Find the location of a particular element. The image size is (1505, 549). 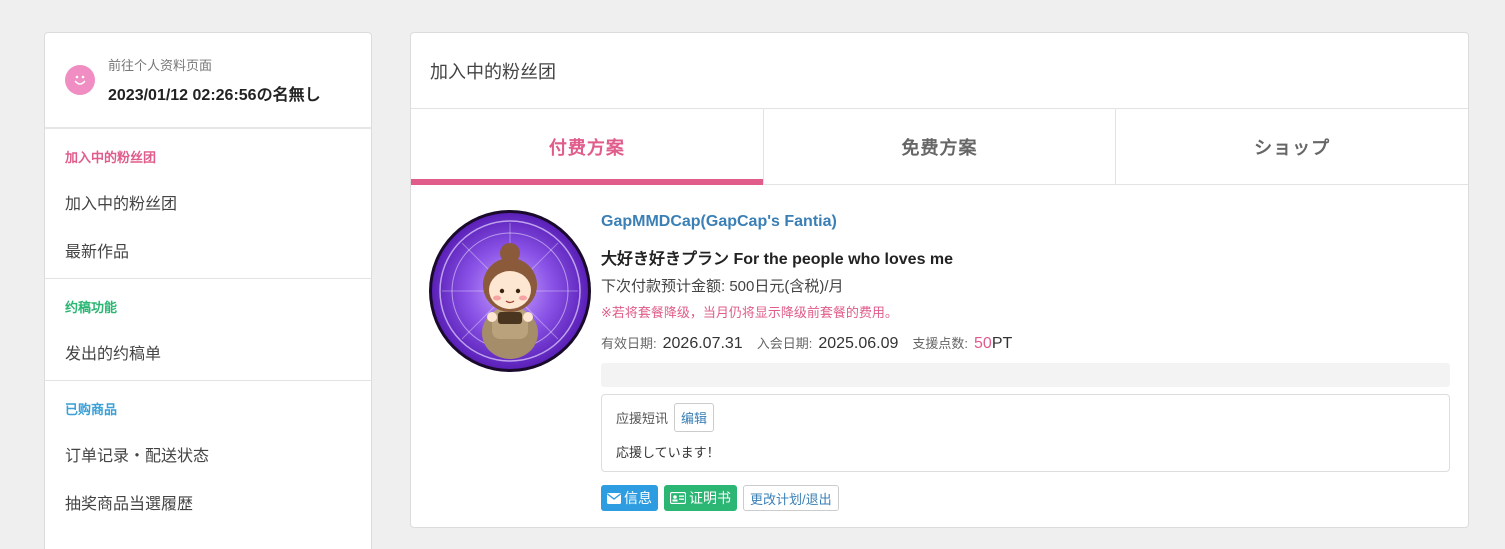

fanclub-avatar is located at coordinates (510, 291).